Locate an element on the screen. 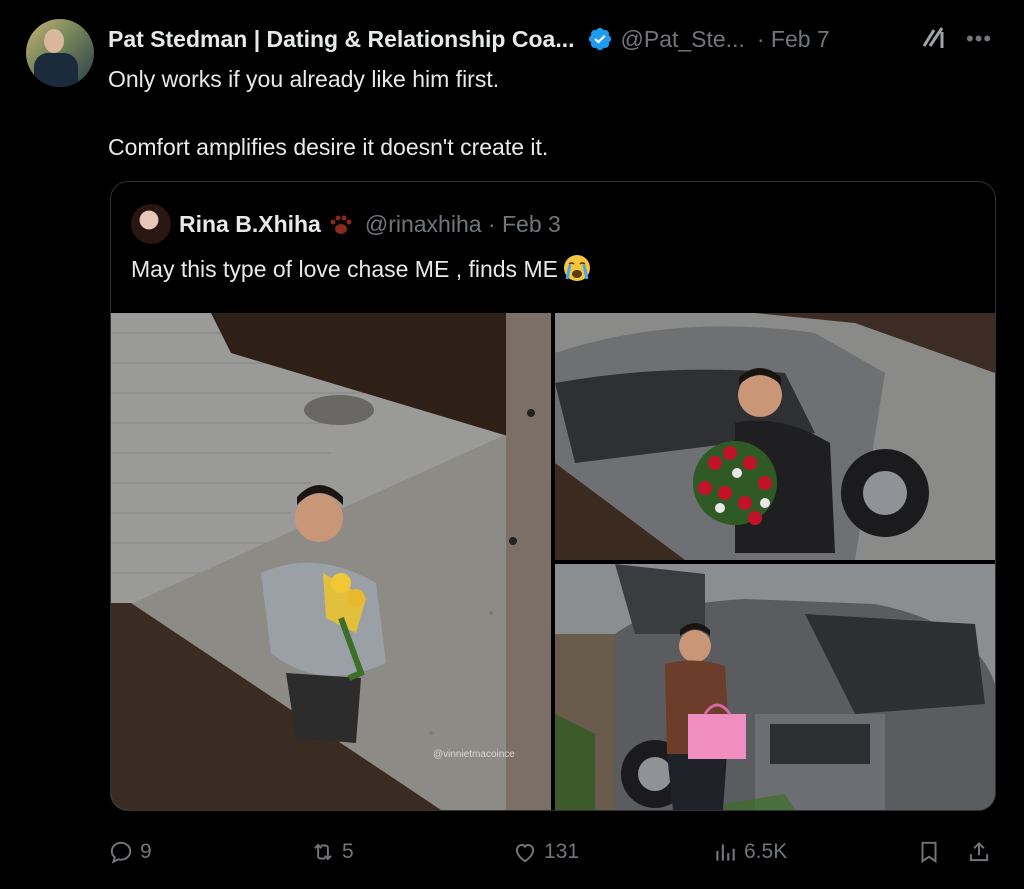  quote-author-handle: @rinaxhiha · Feb 3 is located at coordinates (463, 224).